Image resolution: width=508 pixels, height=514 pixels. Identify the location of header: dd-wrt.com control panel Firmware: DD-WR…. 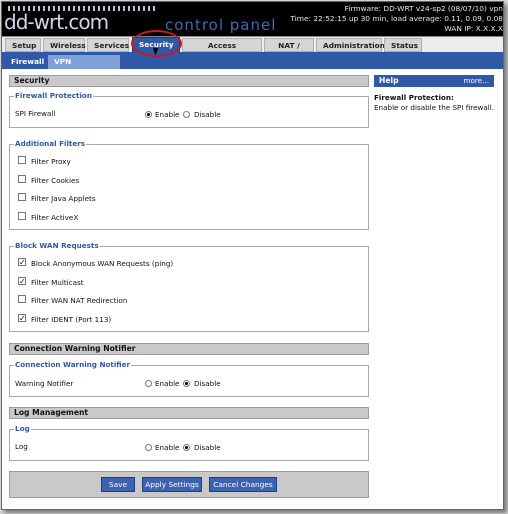
(252, 19).